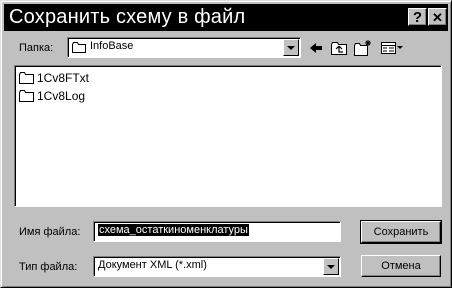  Describe the element at coordinates (112, 46) in the screenshot. I see `folder-value: InfoBase` at that location.